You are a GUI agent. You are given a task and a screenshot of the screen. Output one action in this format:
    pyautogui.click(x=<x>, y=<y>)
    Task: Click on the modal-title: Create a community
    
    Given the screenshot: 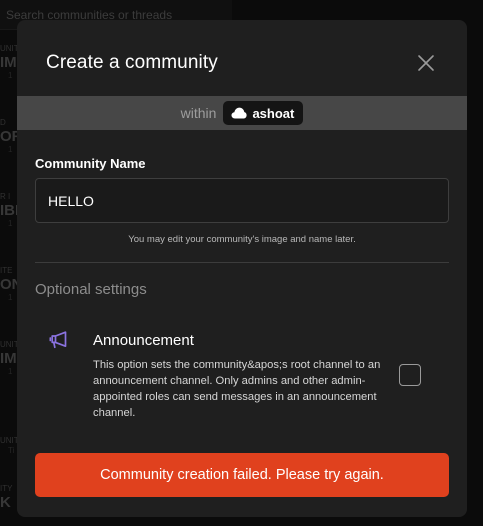 What is the action you would take?
    pyautogui.click(x=132, y=62)
    